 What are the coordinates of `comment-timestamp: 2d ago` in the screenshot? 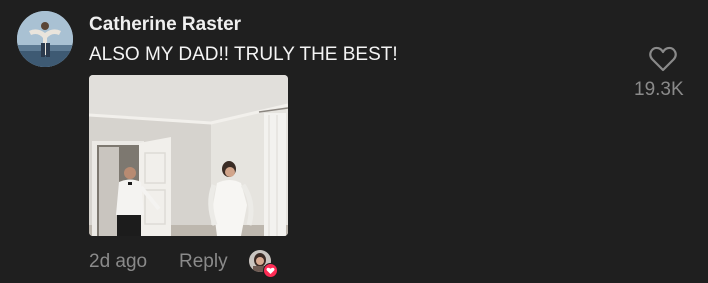 It's located at (118, 261).